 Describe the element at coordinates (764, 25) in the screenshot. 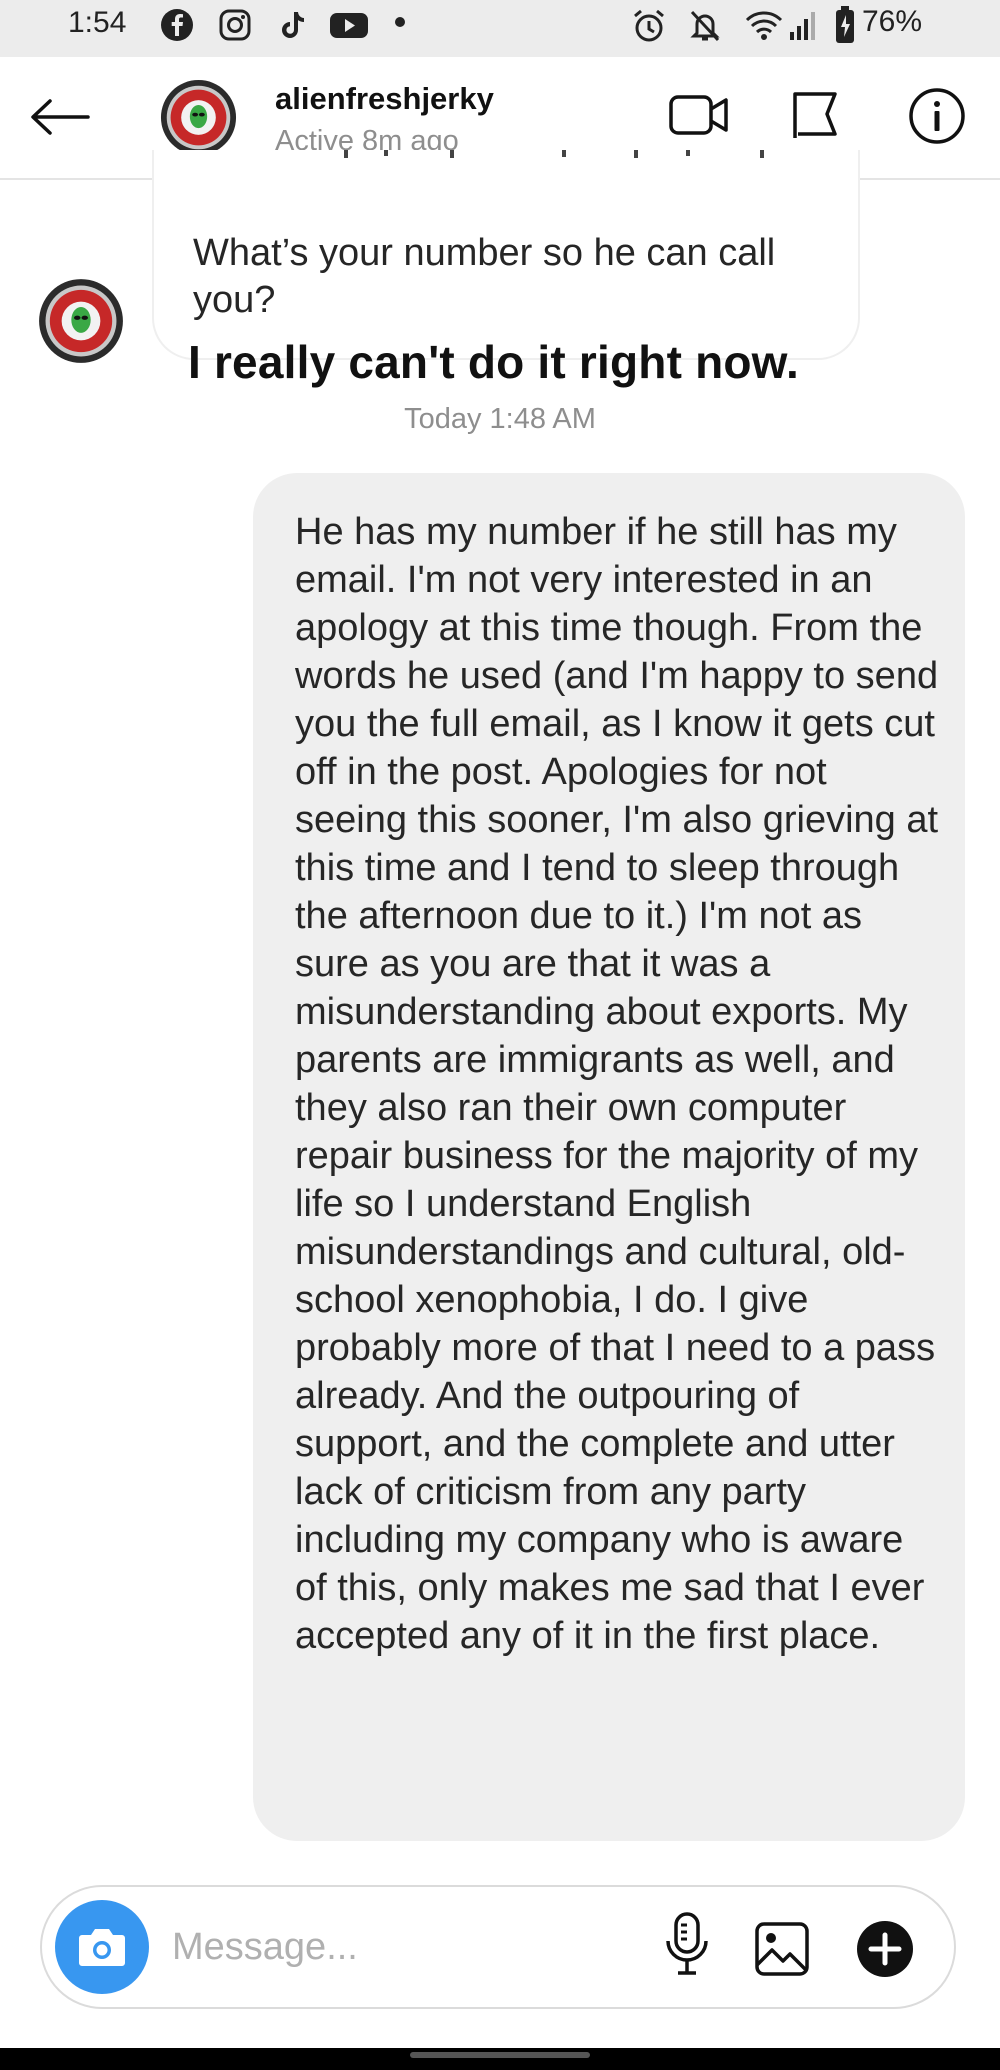

I see `wifi-icon` at that location.